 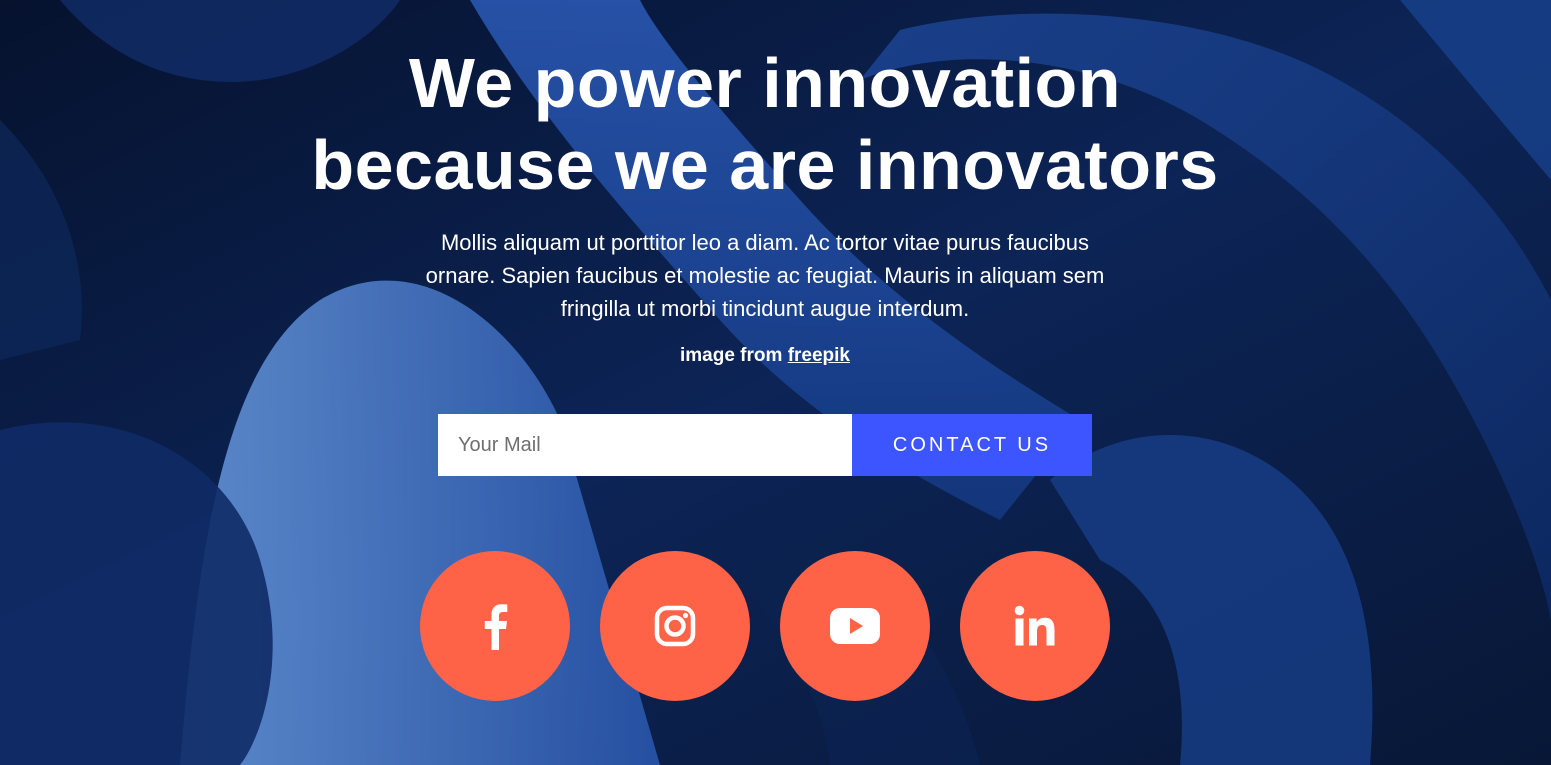 I want to click on youtube-button, so click(x=855, y=626).